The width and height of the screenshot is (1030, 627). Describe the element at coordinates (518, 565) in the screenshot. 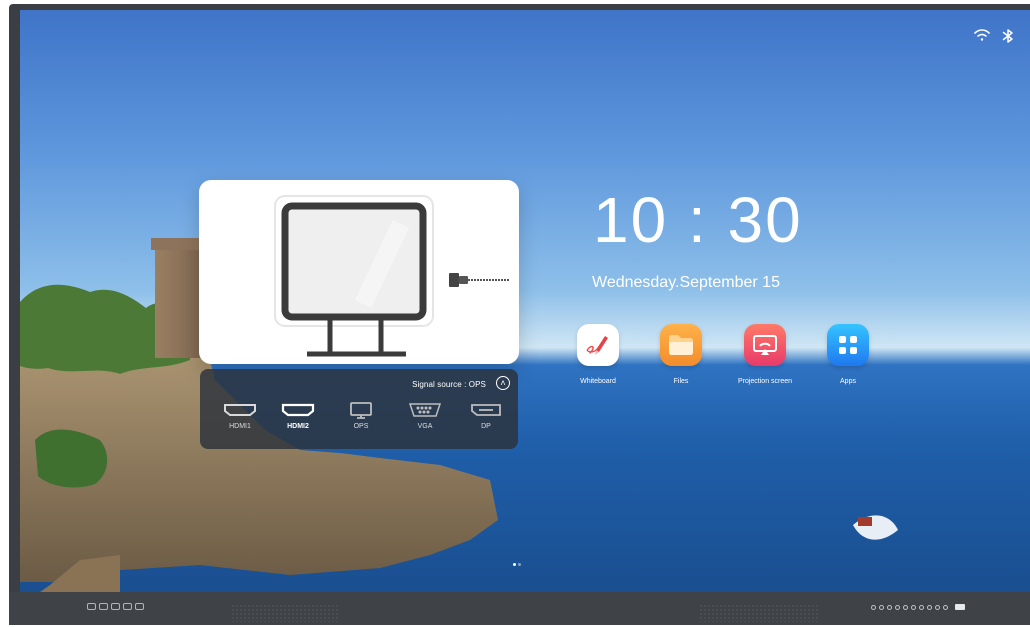

I see `page-indicator` at that location.